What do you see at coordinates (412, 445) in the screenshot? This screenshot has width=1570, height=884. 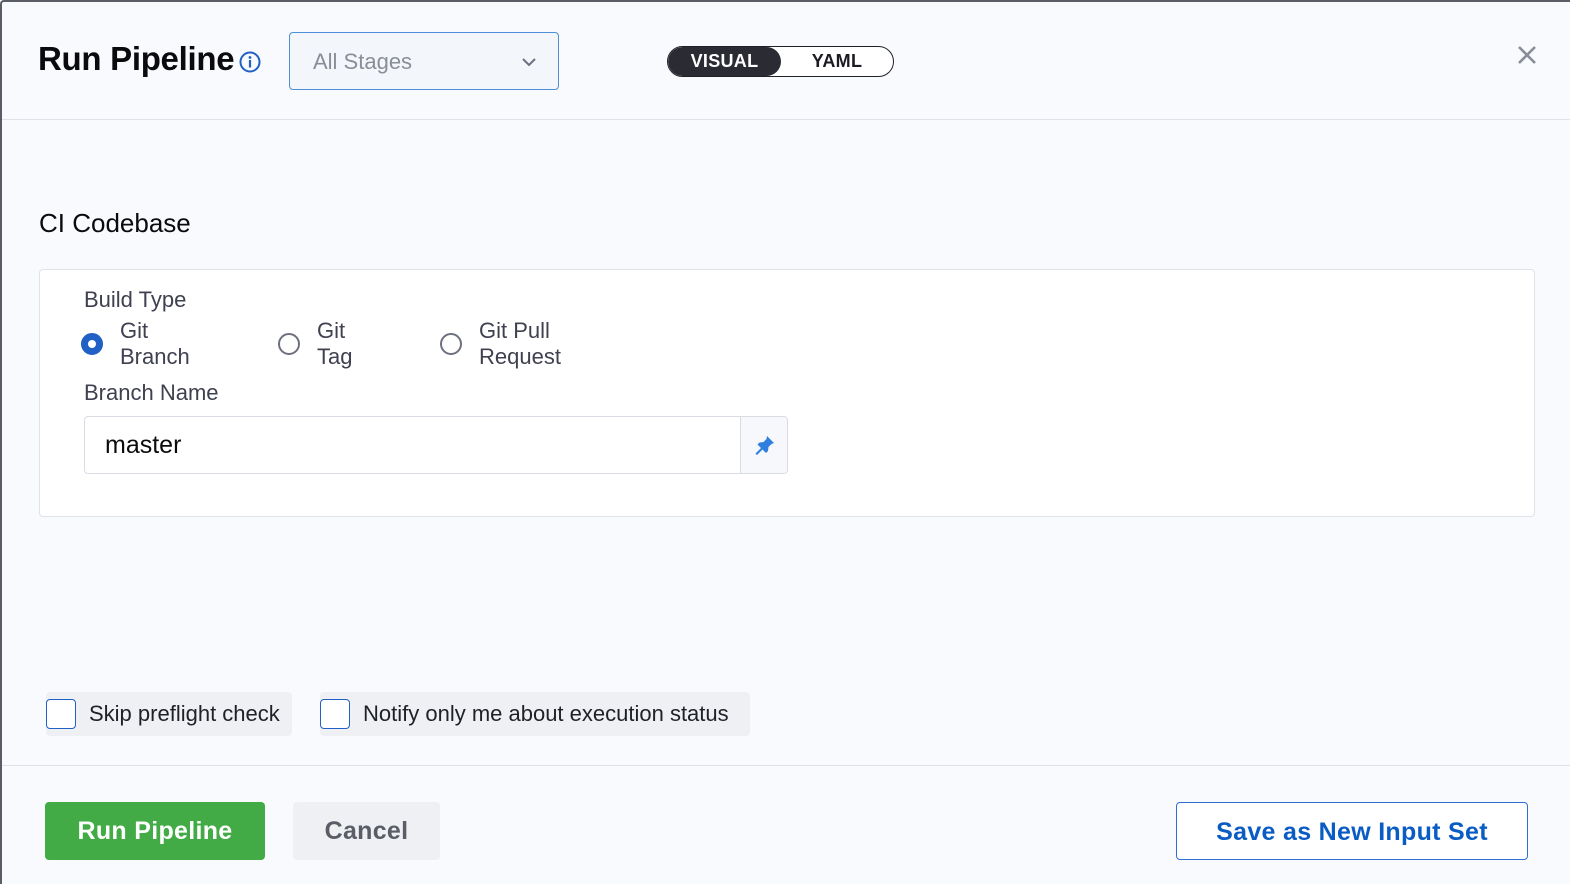 I see `branch-name-input` at bounding box center [412, 445].